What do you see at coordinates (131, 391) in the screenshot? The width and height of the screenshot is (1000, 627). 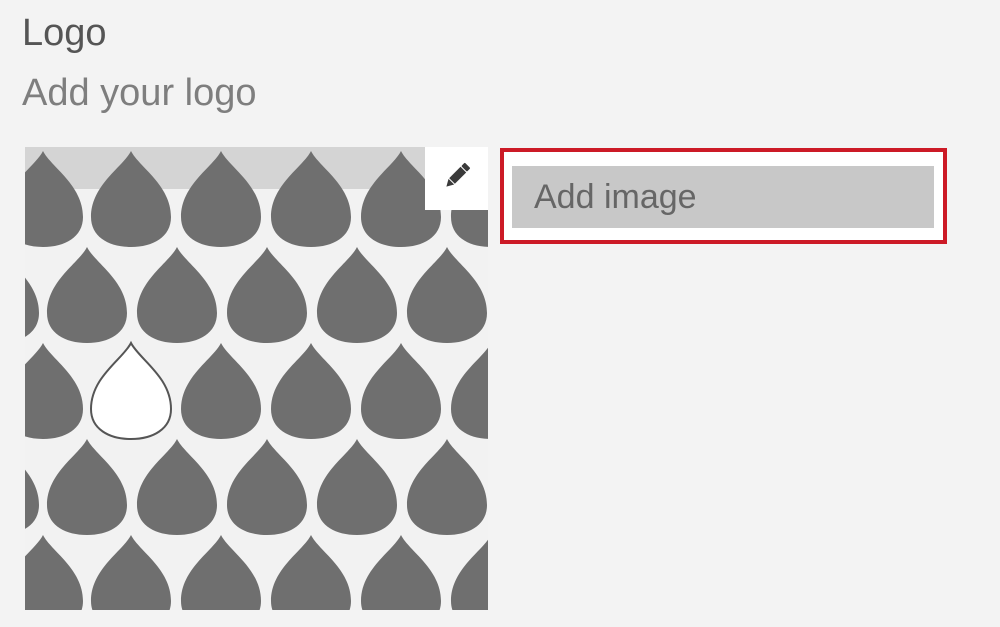 I see `pattern-drop-outline` at bounding box center [131, 391].